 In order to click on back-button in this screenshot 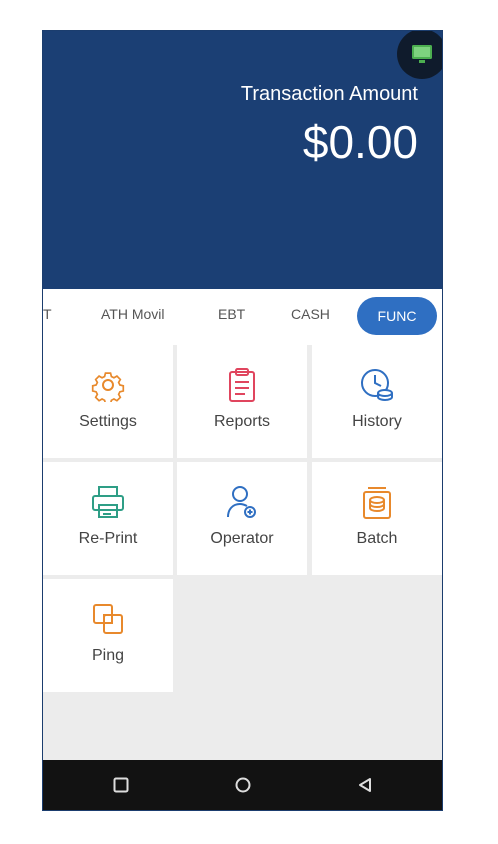, I will do `click(365, 785)`.